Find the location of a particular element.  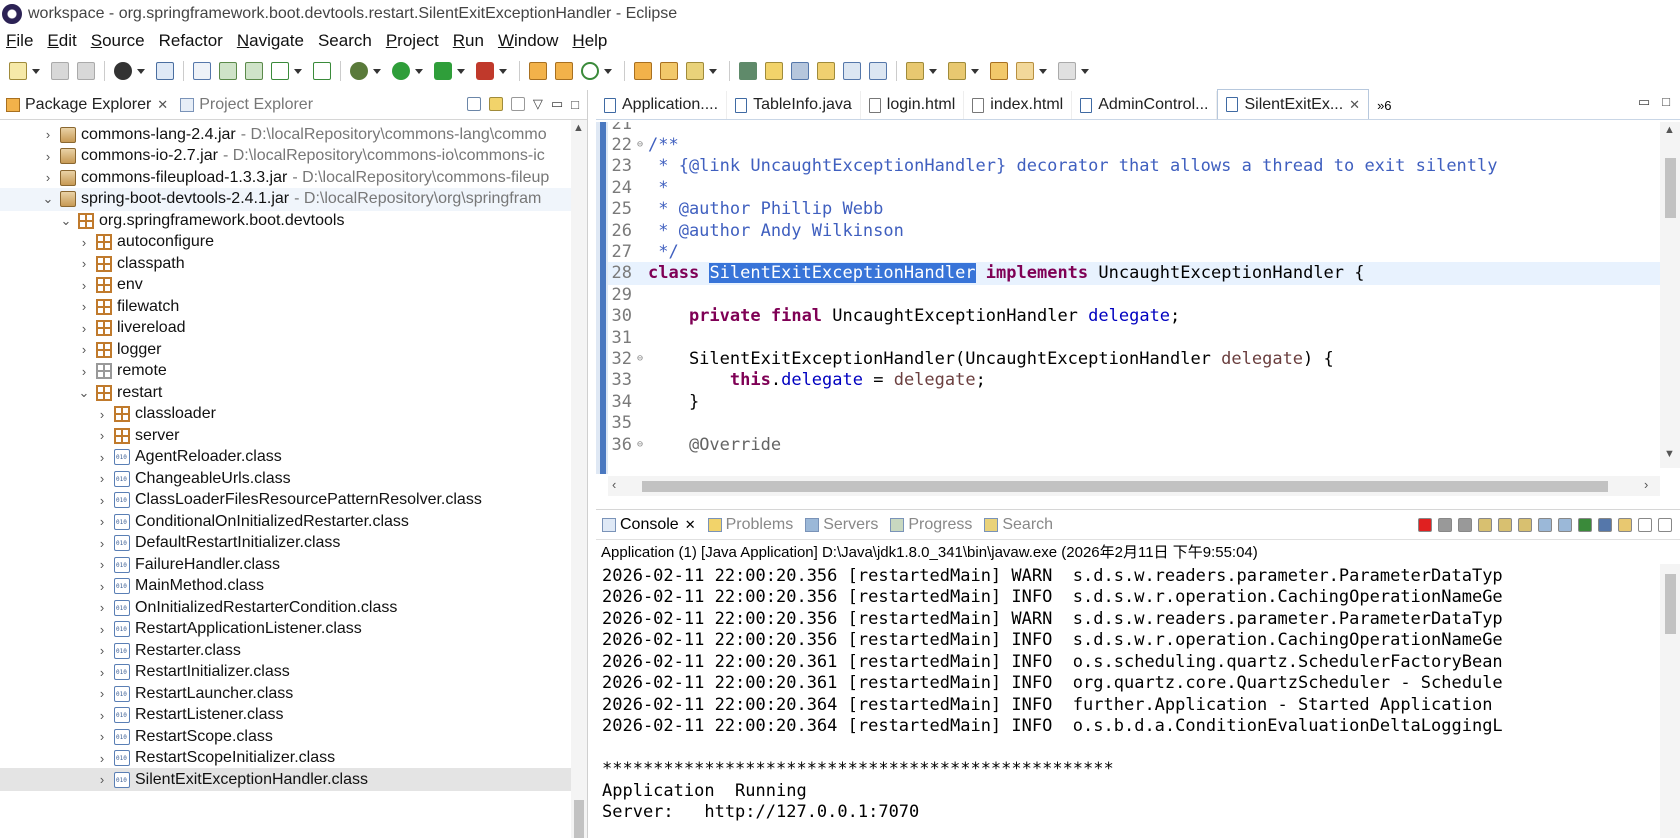

code-line: 24 * is located at coordinates (1134, 187).